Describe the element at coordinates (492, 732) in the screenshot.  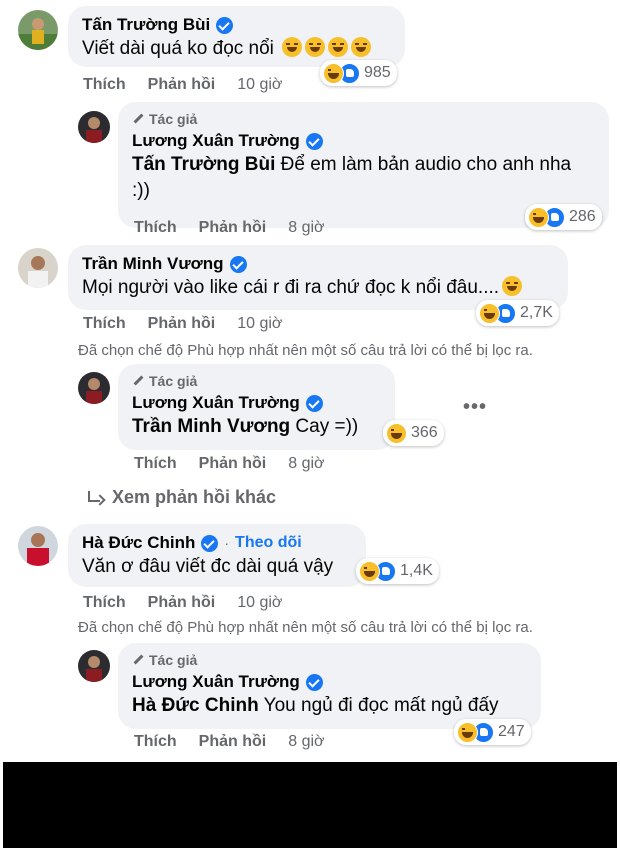
I see `reaction-summary: 247` at that location.